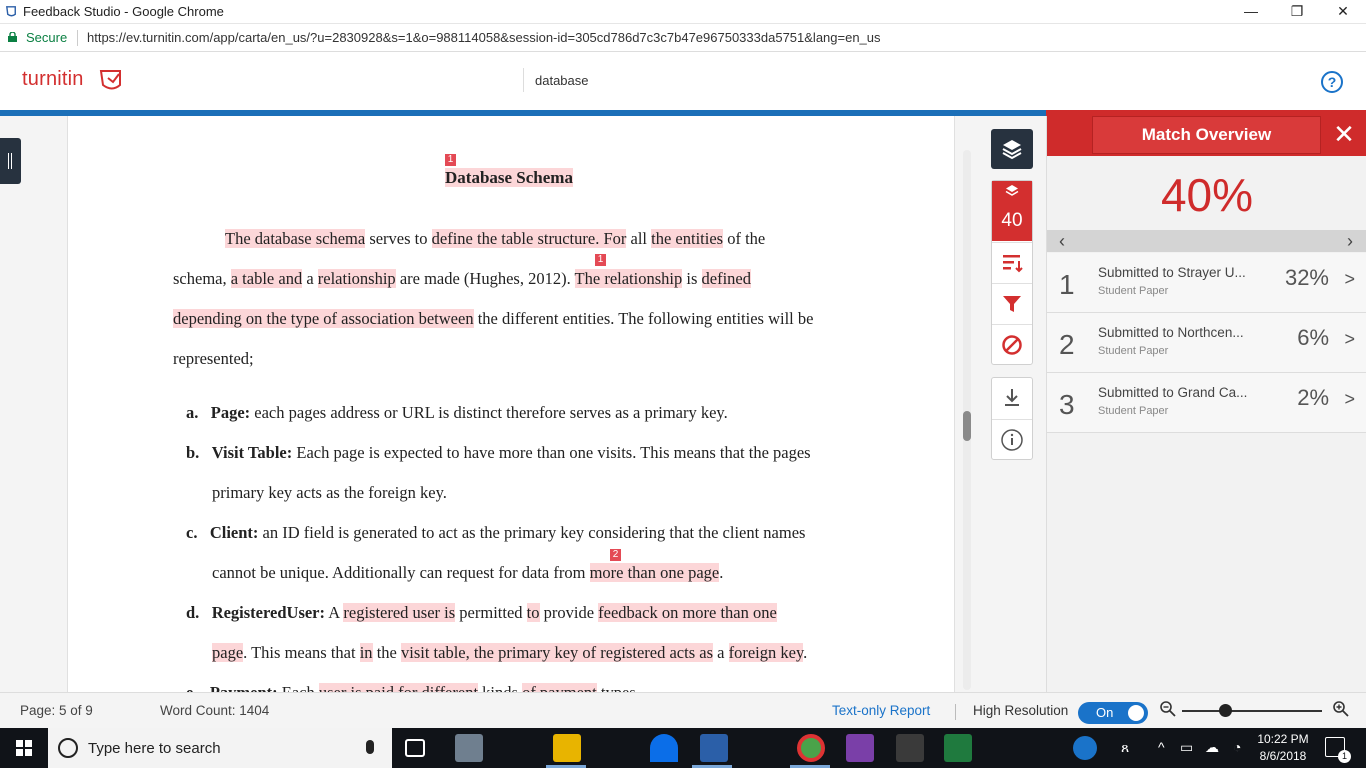  I want to click on excel-icon, so click(958, 748).